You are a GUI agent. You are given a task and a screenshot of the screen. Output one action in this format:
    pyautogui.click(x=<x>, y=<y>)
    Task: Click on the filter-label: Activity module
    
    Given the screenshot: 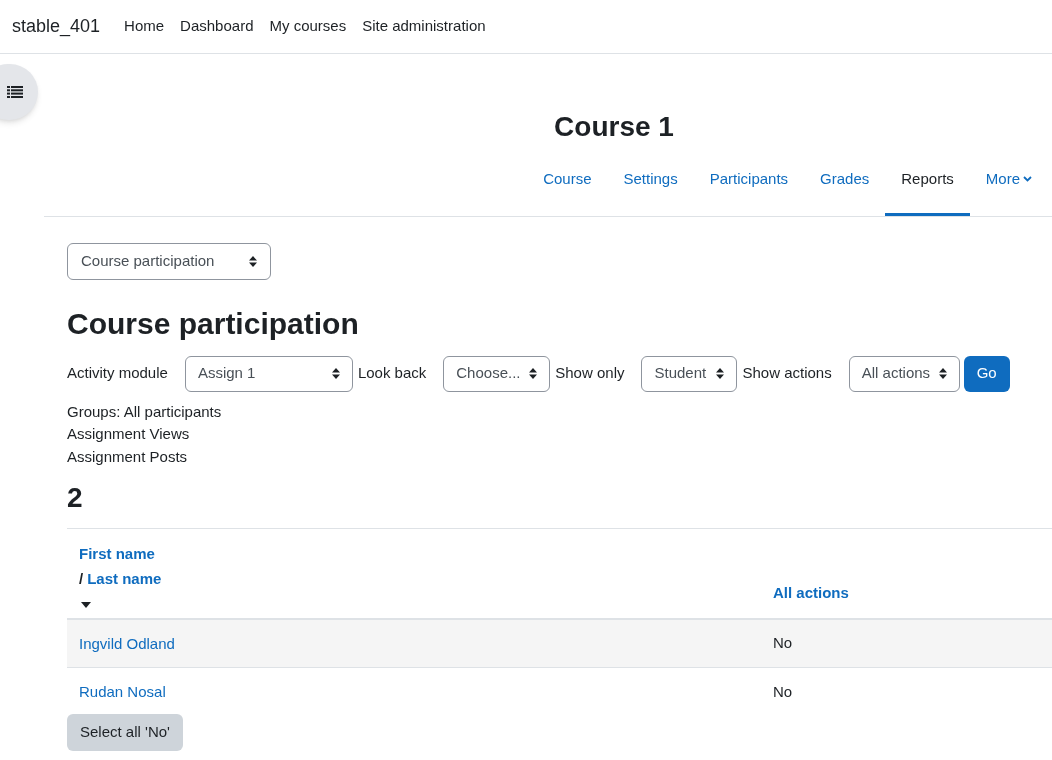 What is the action you would take?
    pyautogui.click(x=117, y=373)
    